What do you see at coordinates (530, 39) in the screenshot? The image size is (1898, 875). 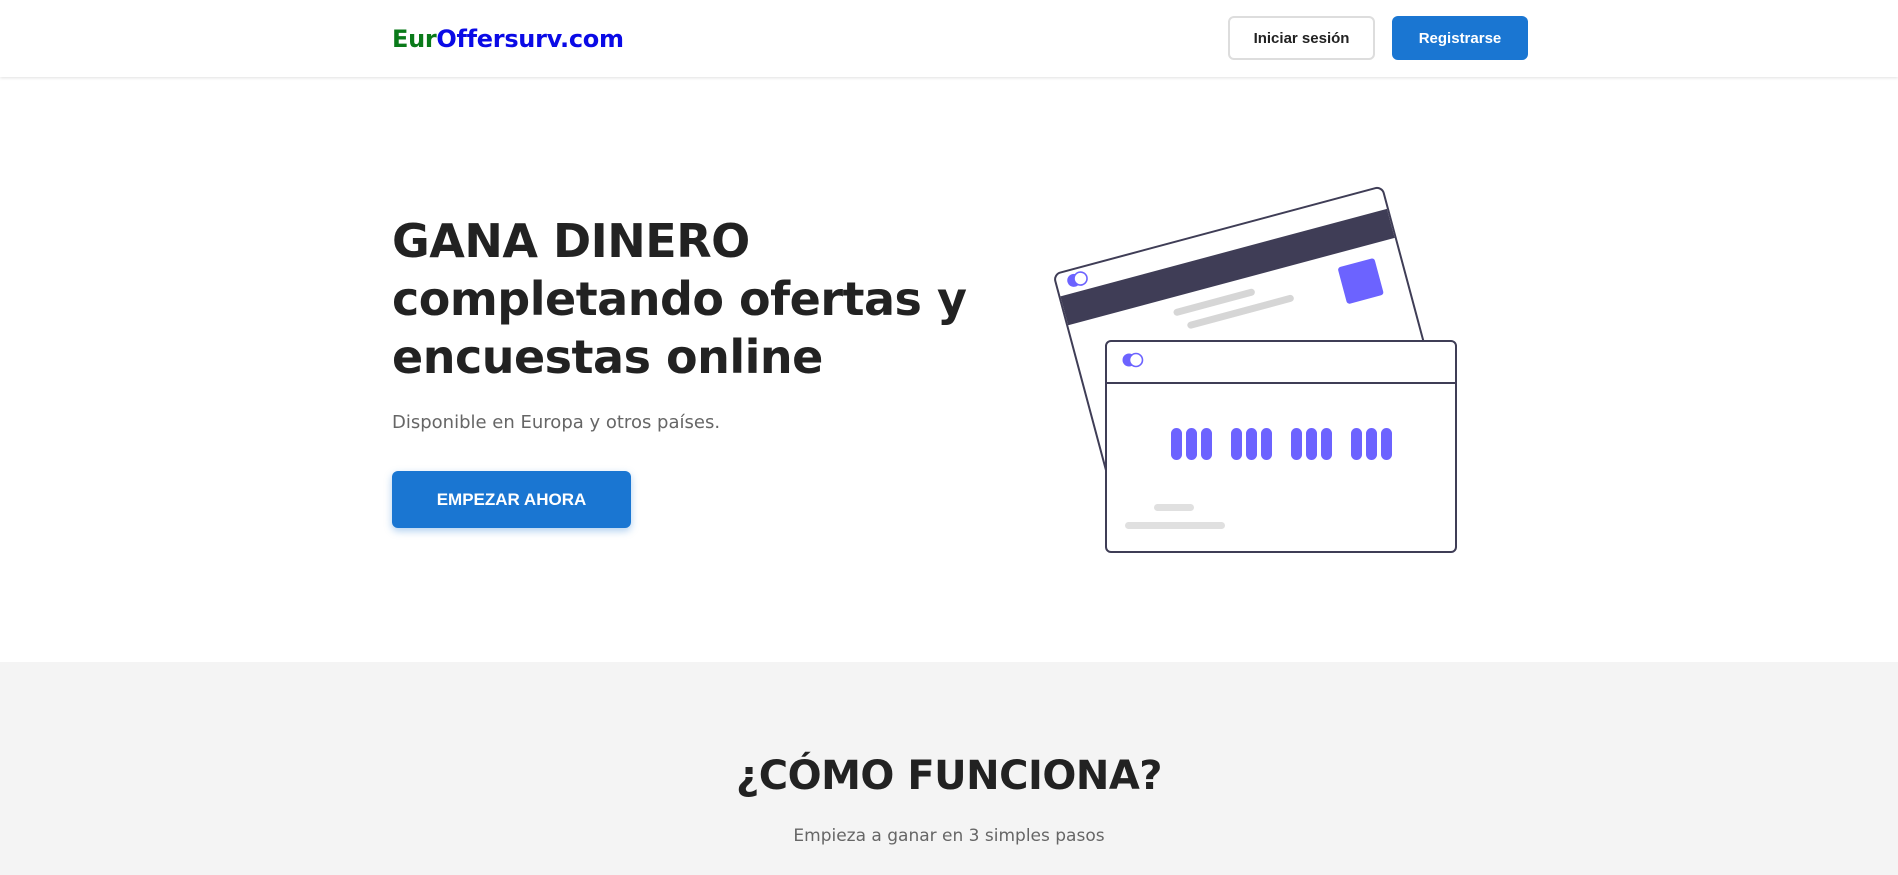 I see `logo-part-blue: Offersurv.com` at bounding box center [530, 39].